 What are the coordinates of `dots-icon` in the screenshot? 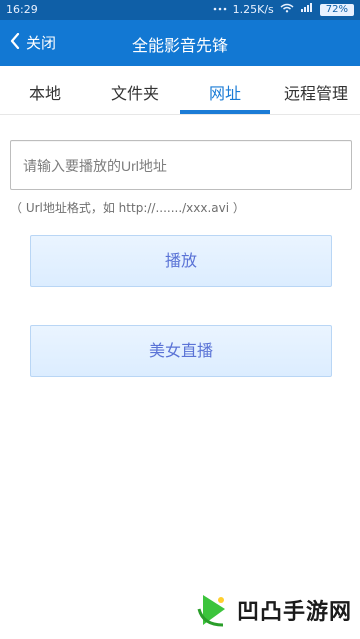 It's located at (220, 9).